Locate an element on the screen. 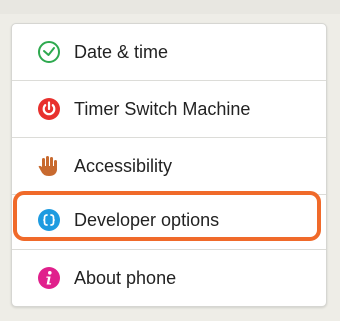 The width and height of the screenshot is (340, 321). settings-item-label: About phone is located at coordinates (125, 277).